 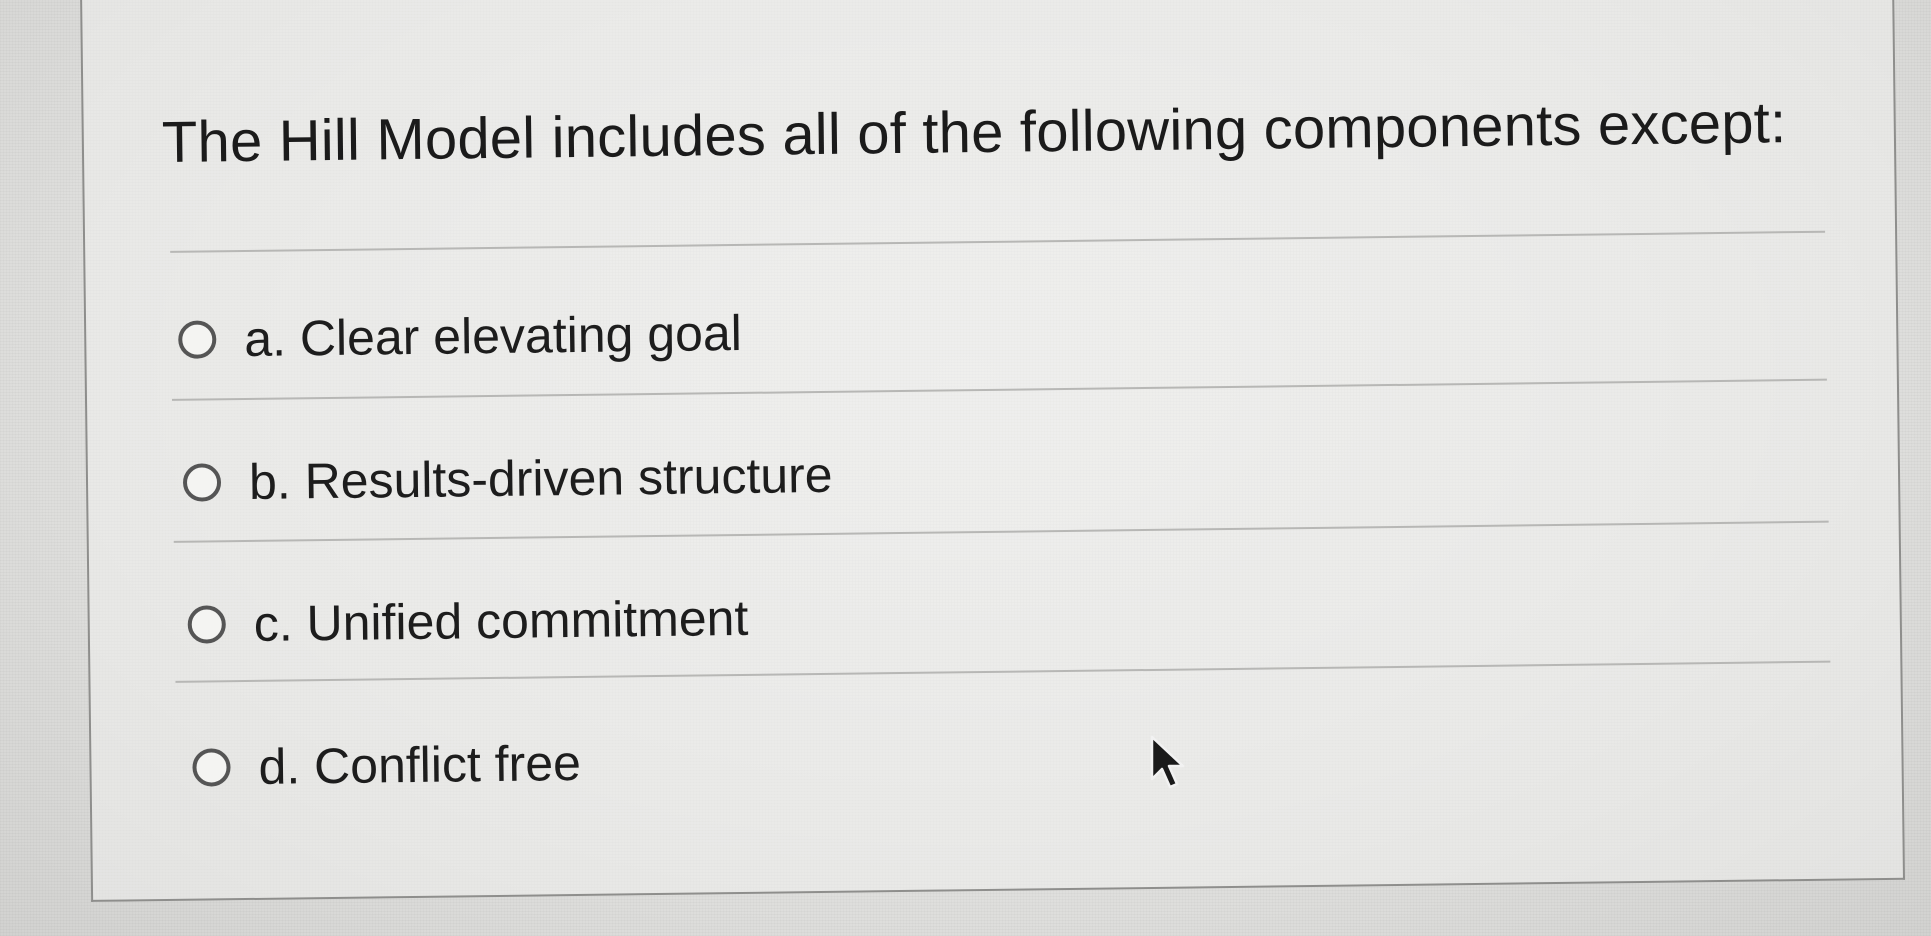 I want to click on option-b: b. Results-driven structure, so click(x=507, y=479).